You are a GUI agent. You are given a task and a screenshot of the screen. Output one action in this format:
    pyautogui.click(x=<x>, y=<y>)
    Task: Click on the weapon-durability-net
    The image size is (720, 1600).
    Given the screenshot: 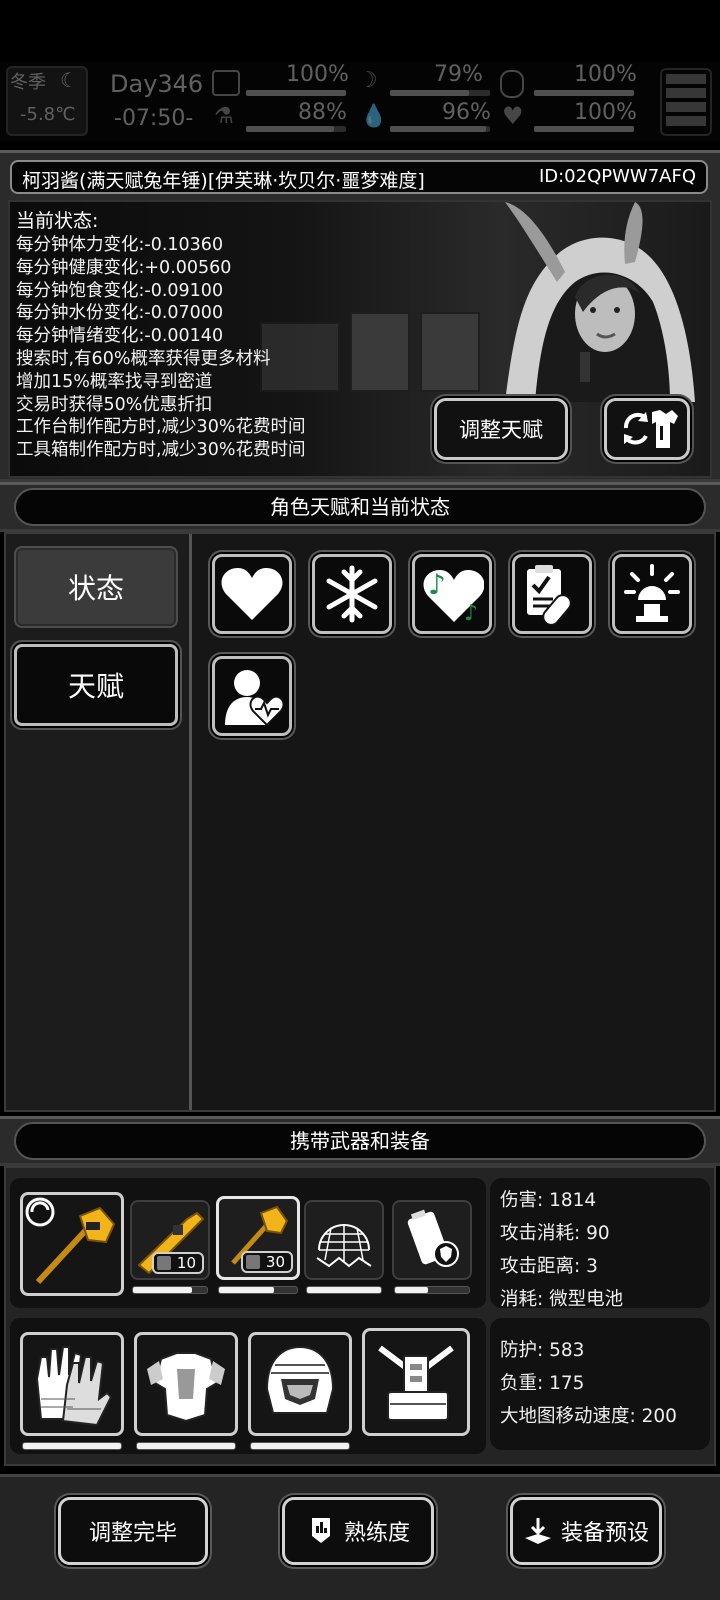 What is the action you would take?
    pyautogui.click(x=344, y=1290)
    